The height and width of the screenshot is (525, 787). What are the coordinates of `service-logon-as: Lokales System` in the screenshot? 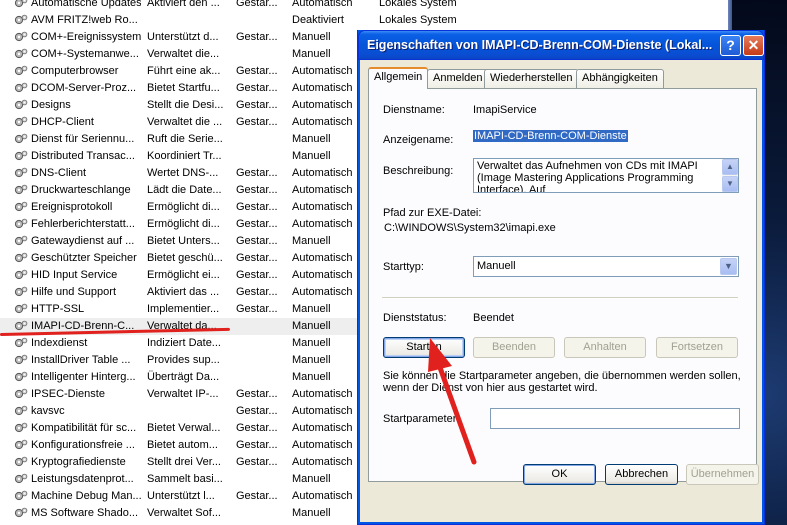 It's located at (418, 20).